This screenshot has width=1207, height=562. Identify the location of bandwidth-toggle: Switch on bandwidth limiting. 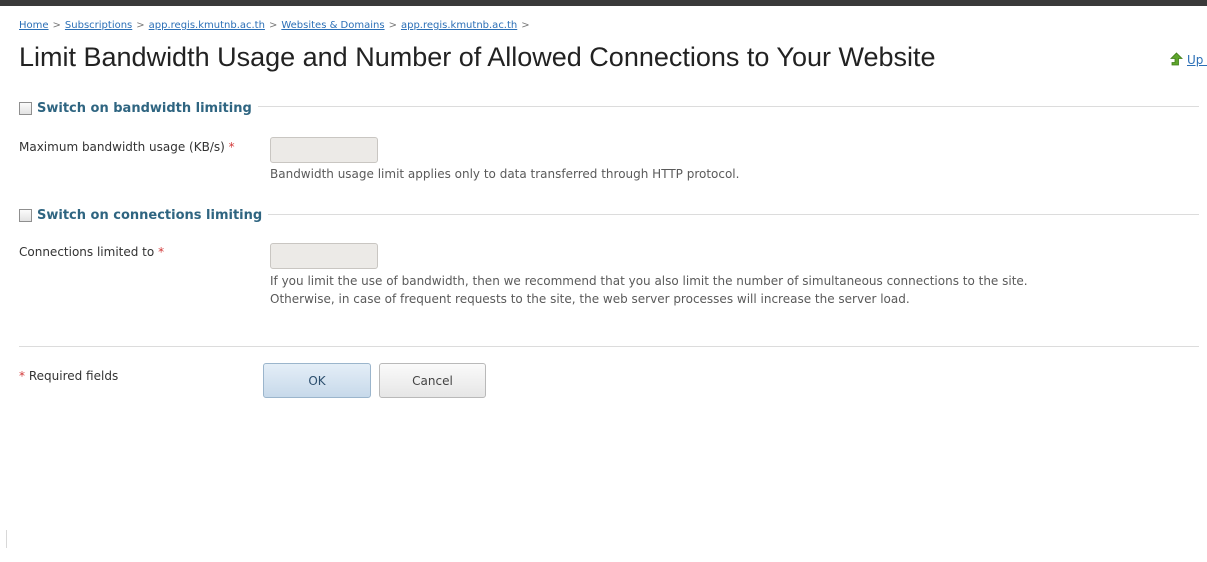
(138, 108).